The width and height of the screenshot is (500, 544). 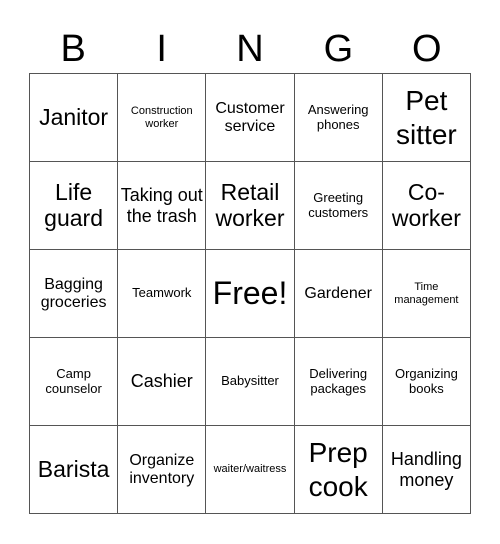 What do you see at coordinates (338, 294) in the screenshot?
I see `bingo-cell: Gardener` at bounding box center [338, 294].